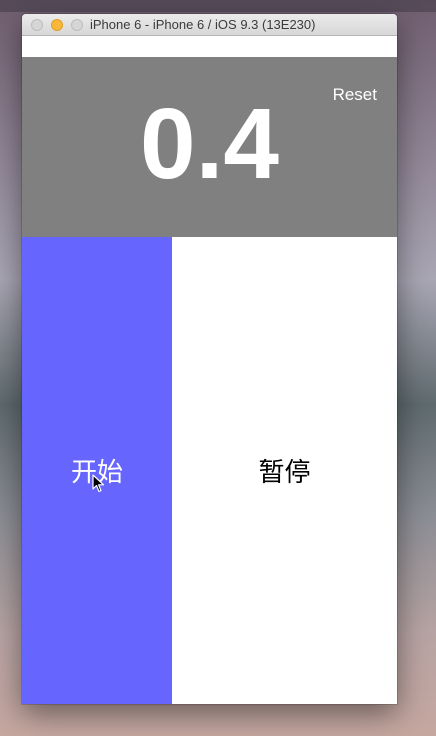 This screenshot has width=436, height=736. What do you see at coordinates (203, 24) in the screenshot?
I see `window-title: iPhone 6 - iPhone 6 / iOS 9.3 (13E230)` at bounding box center [203, 24].